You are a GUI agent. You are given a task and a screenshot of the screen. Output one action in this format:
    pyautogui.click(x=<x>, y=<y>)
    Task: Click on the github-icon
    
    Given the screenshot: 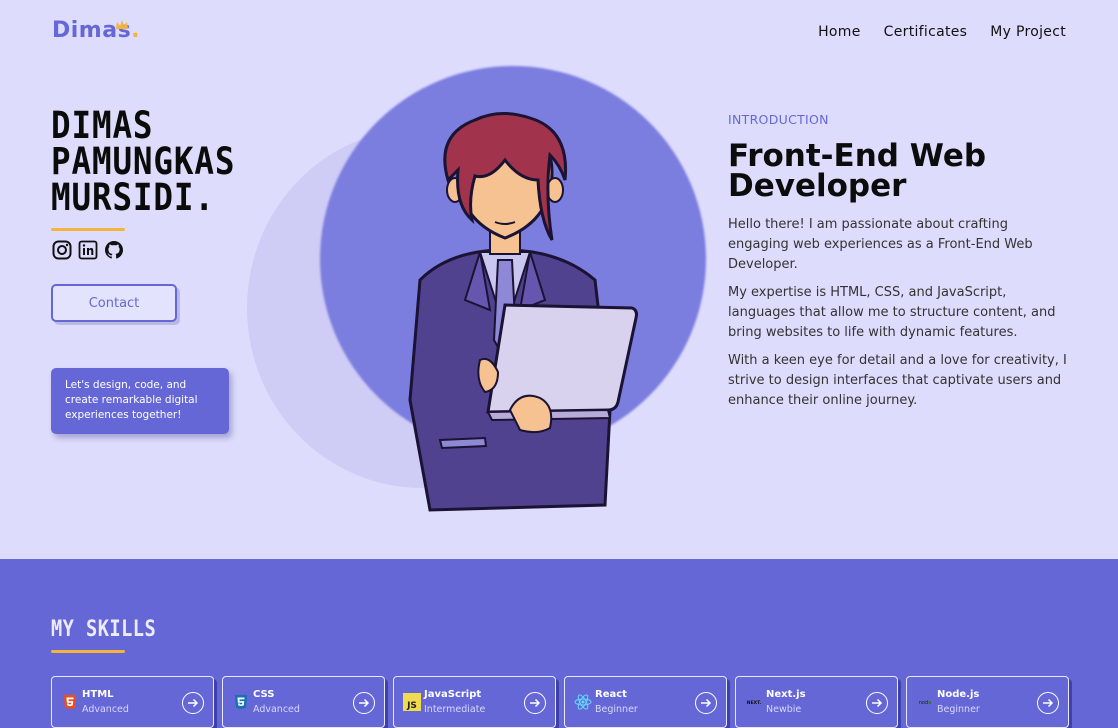 What is the action you would take?
    pyautogui.click(x=114, y=250)
    